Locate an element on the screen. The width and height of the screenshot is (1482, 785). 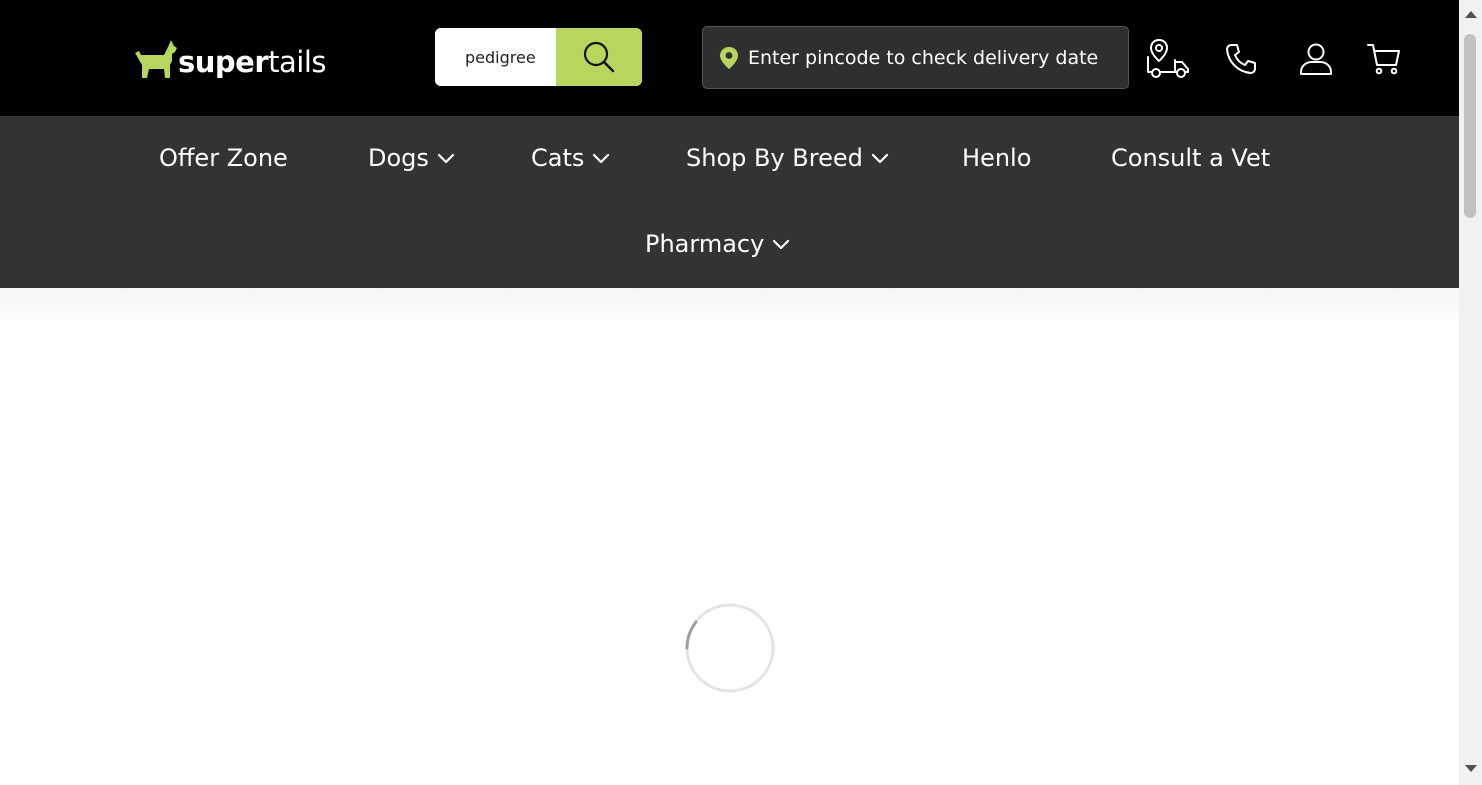
nav-item-henlo: Henlo is located at coordinates (996, 158).